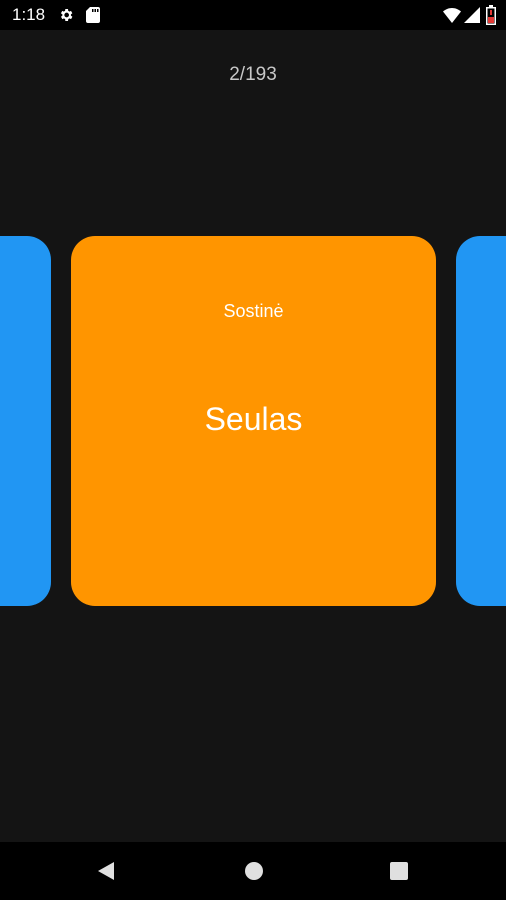  Describe the element at coordinates (253, 74) in the screenshot. I see `card-counter: 2/193` at that location.